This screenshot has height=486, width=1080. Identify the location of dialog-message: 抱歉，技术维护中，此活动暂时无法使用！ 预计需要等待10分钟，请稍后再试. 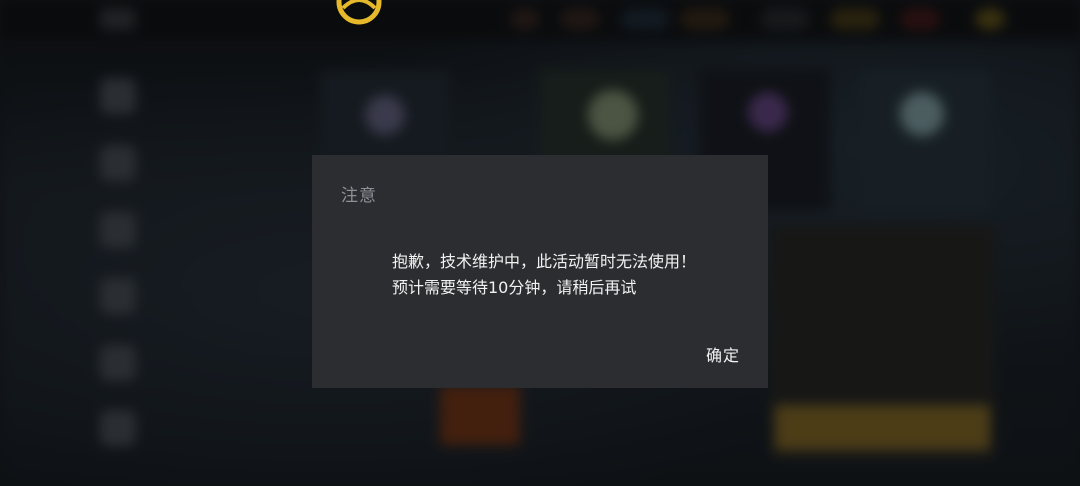
(544, 275).